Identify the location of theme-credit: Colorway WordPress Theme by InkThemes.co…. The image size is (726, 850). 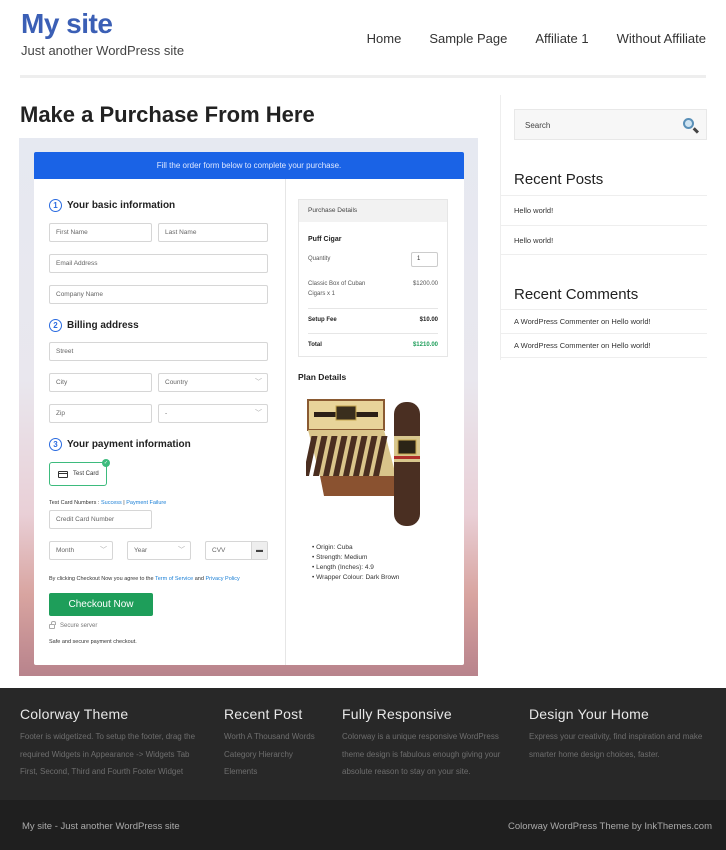
(610, 826).